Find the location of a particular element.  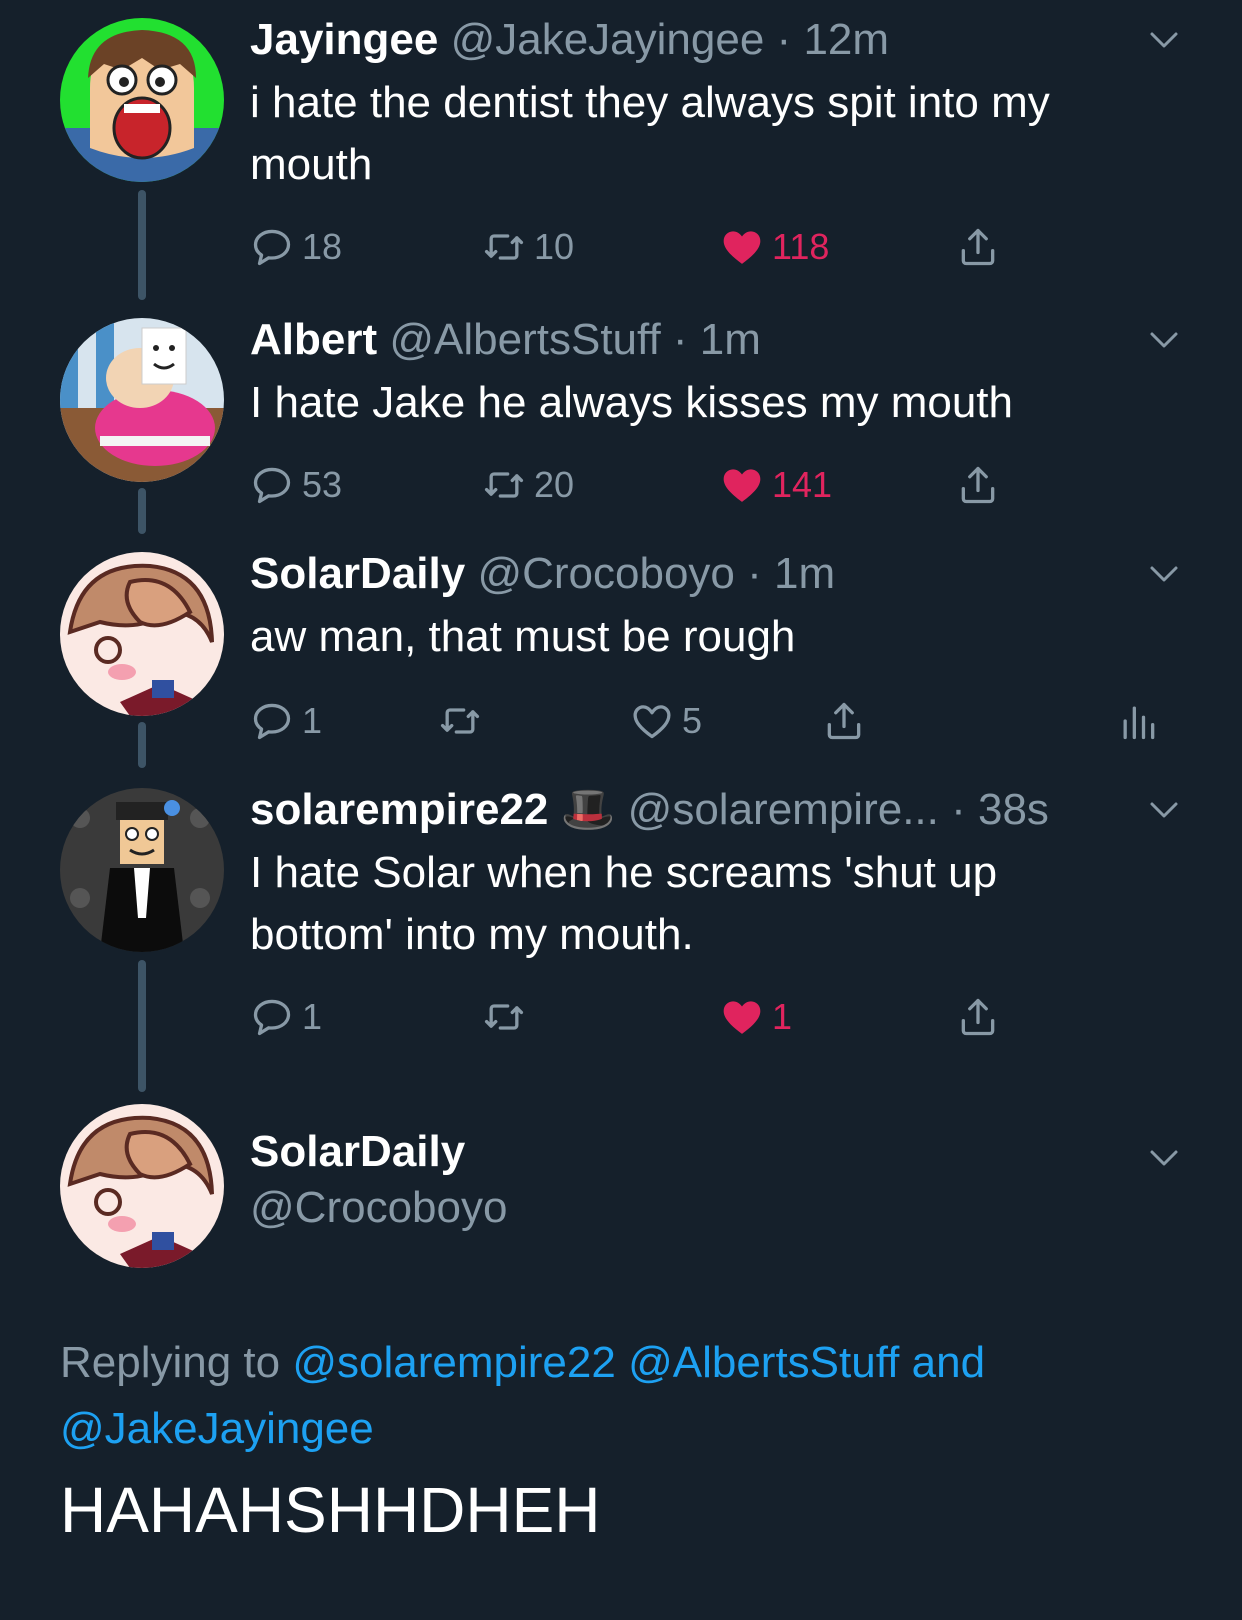

tweet-header: Jayingee @JakeJayingee · 12m is located at coordinates (716, 40).